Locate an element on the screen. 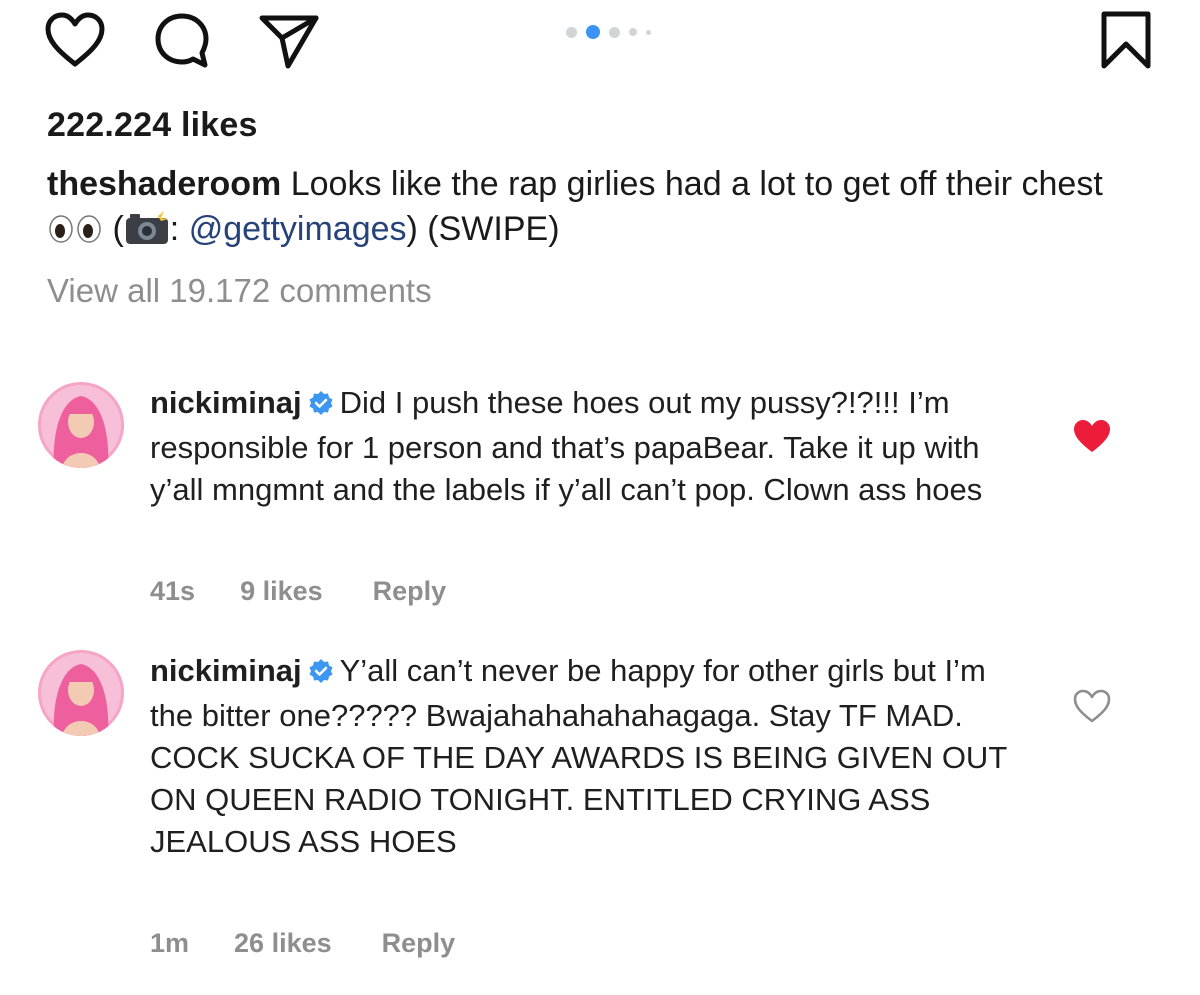 This screenshot has height=995, width=1200. view-all-comments-link: View all 19.172 comments is located at coordinates (239, 291).